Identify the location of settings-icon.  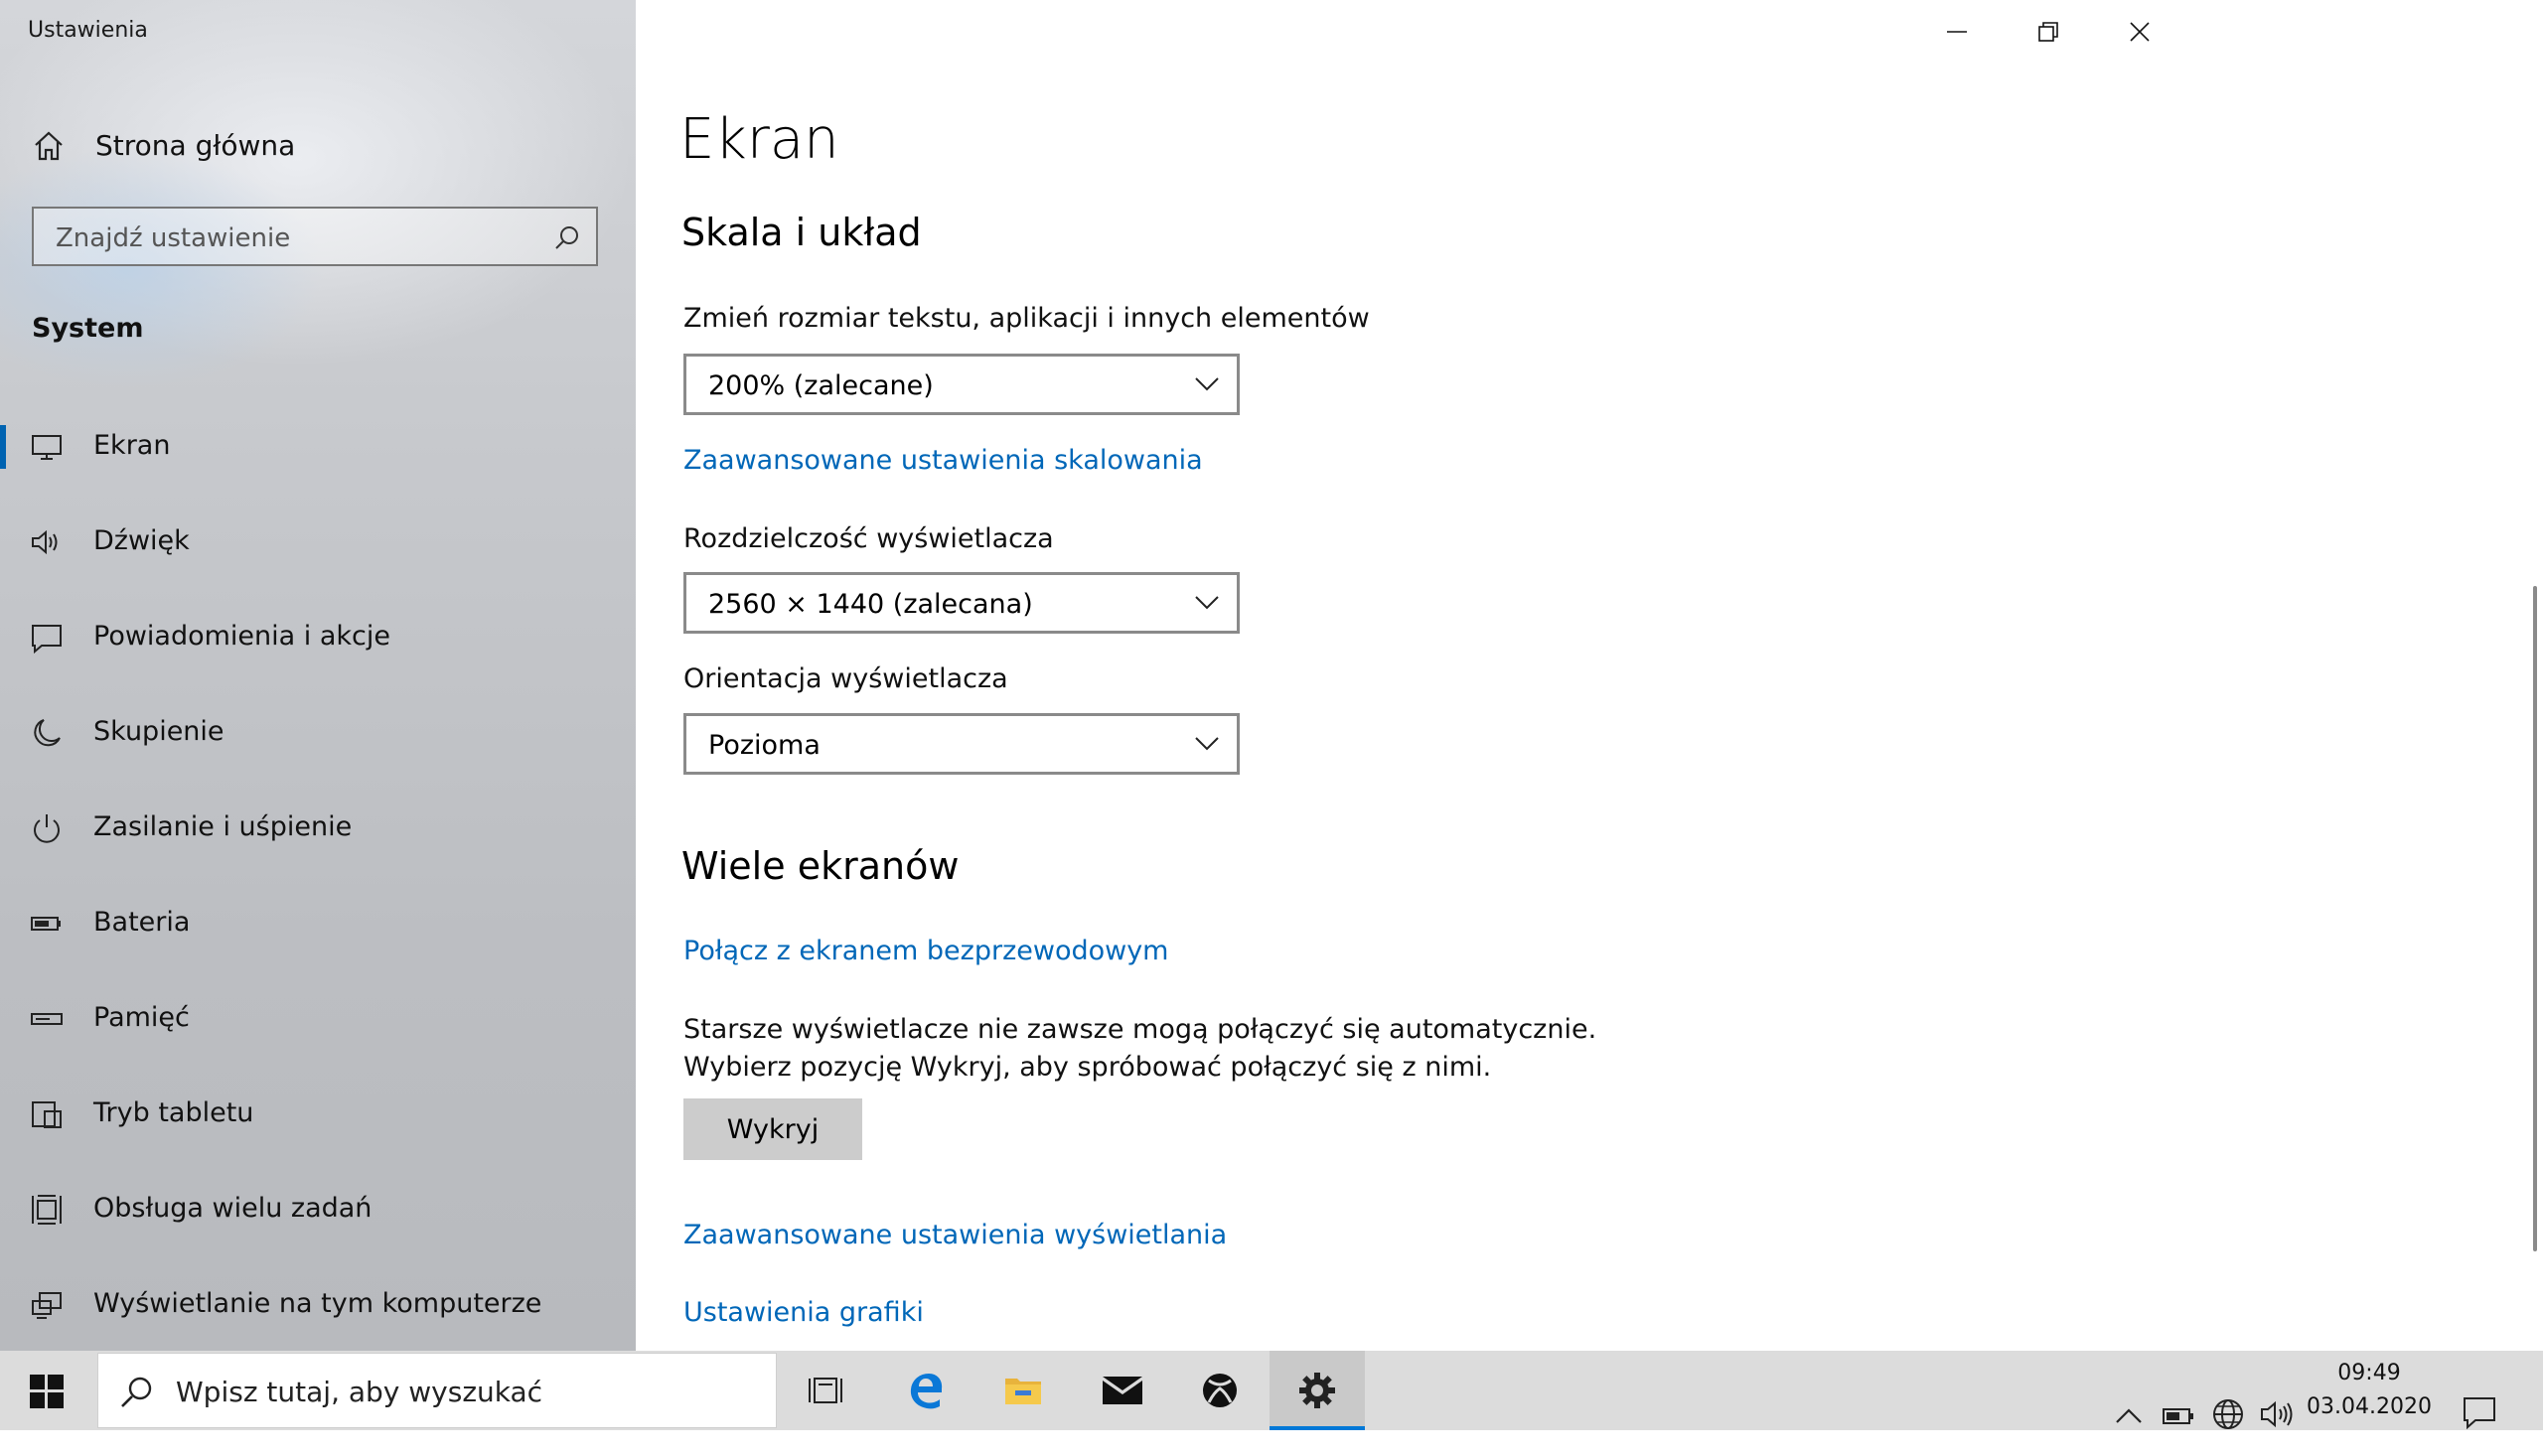
(1317, 1390).